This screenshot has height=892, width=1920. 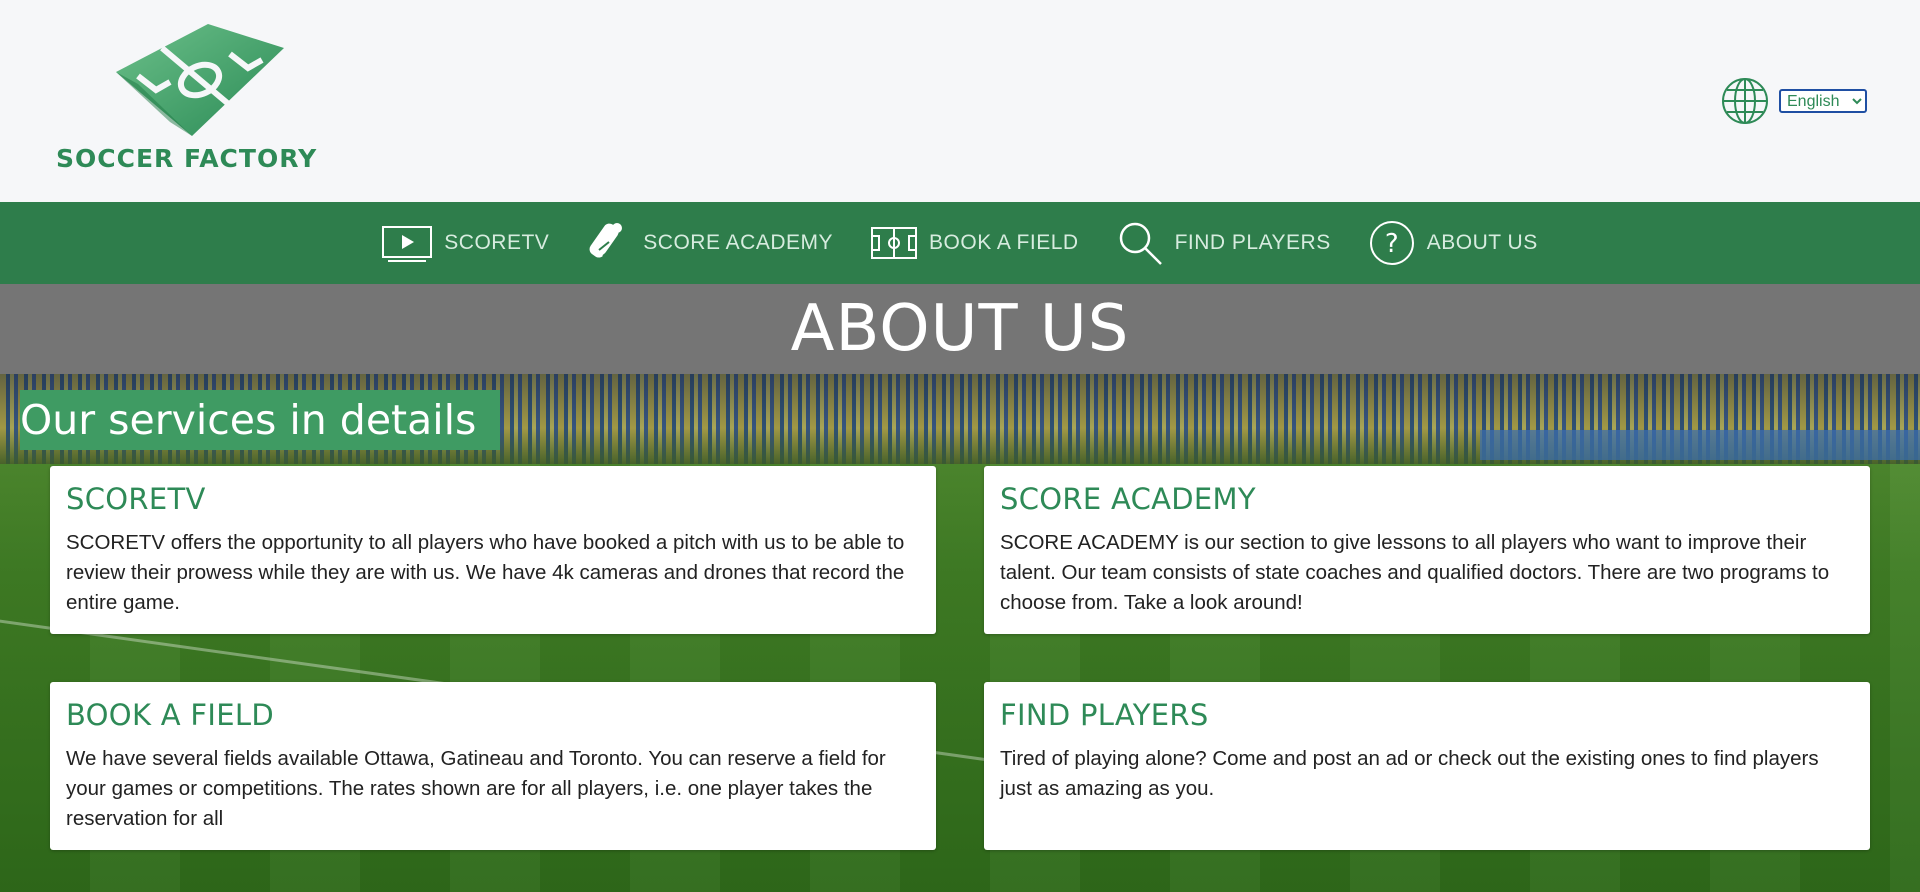 I want to click on globe-icon, so click(x=1745, y=101).